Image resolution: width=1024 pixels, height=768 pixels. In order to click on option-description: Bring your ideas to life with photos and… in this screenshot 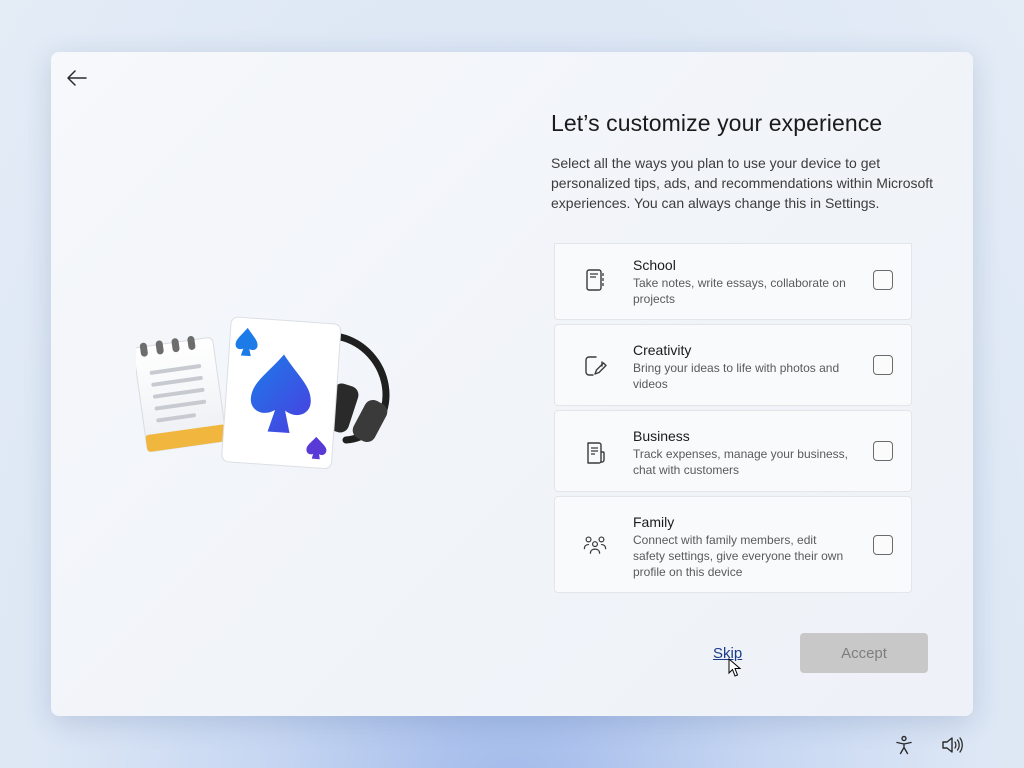, I will do `click(736, 376)`.